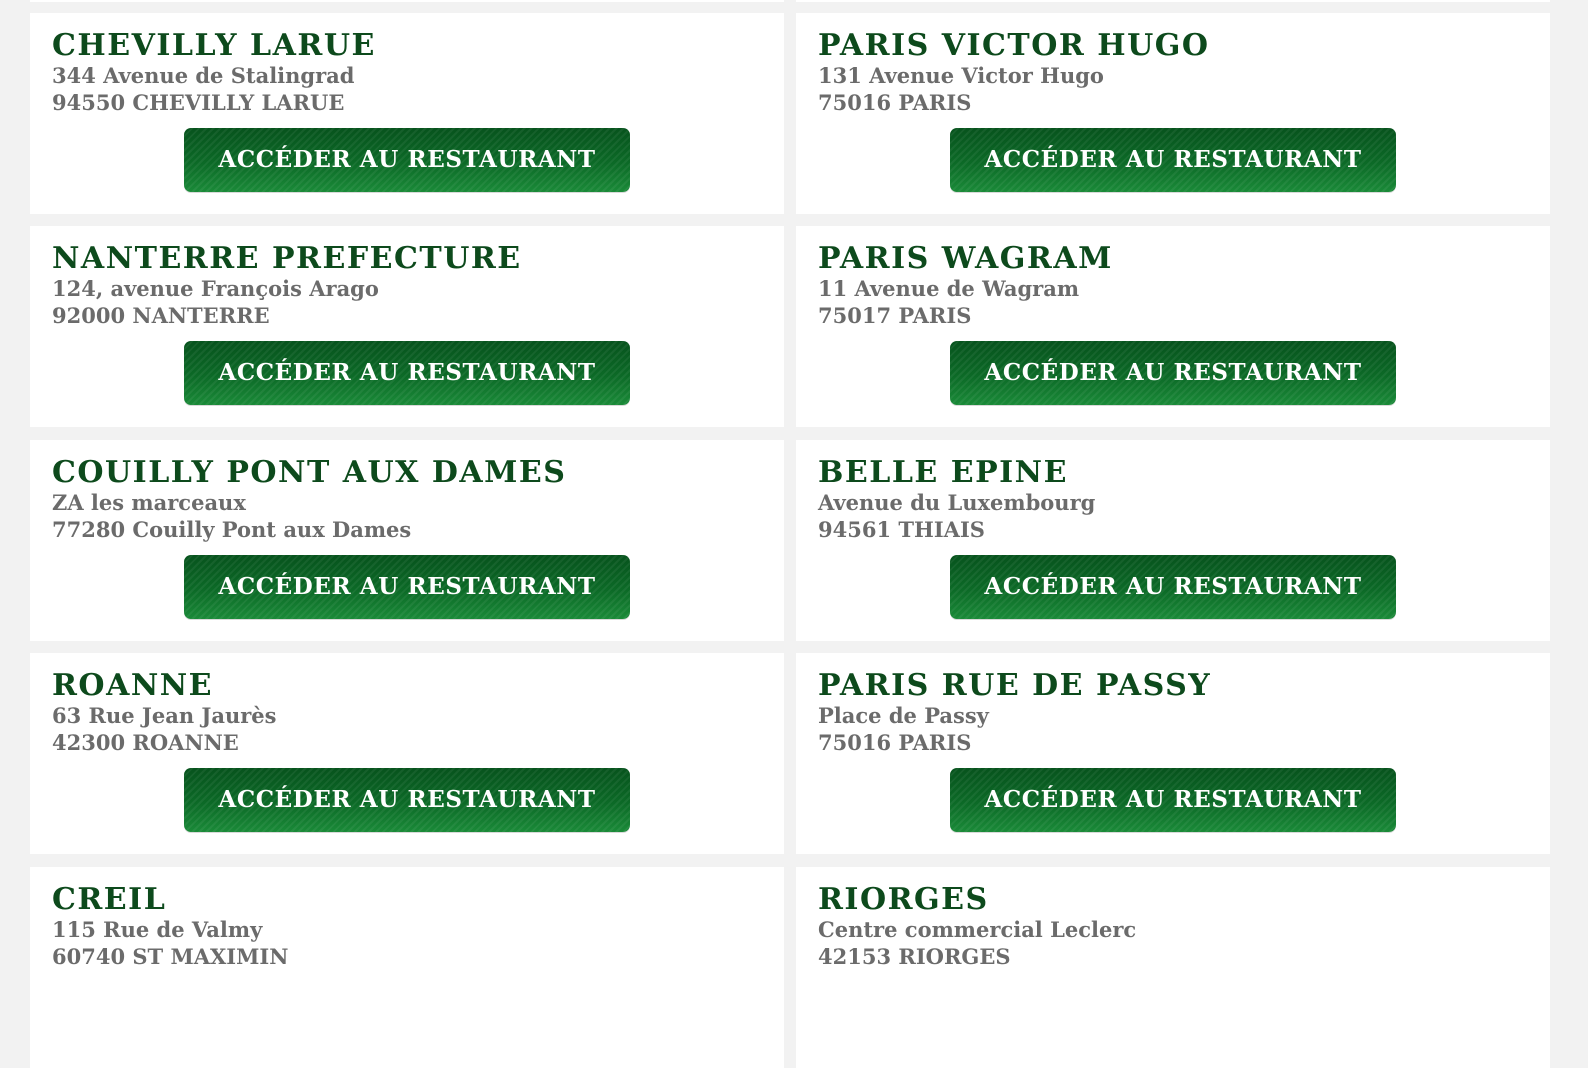 The image size is (1588, 1068). Describe the element at coordinates (977, 929) in the screenshot. I see `restaurant-street: Centre commercial Leclerc` at that location.